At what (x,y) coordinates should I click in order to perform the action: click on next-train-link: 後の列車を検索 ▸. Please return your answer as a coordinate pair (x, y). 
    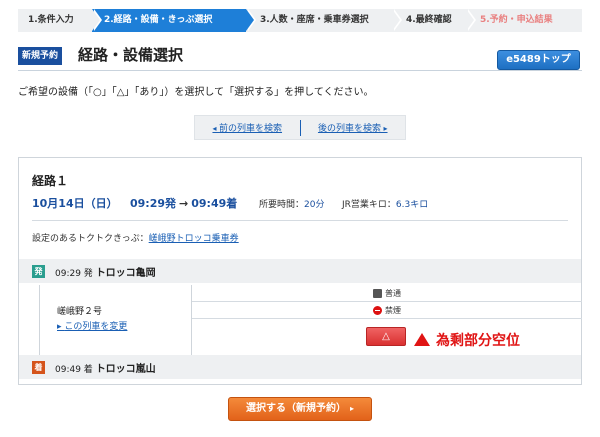
    Looking at the image, I should click on (353, 127).